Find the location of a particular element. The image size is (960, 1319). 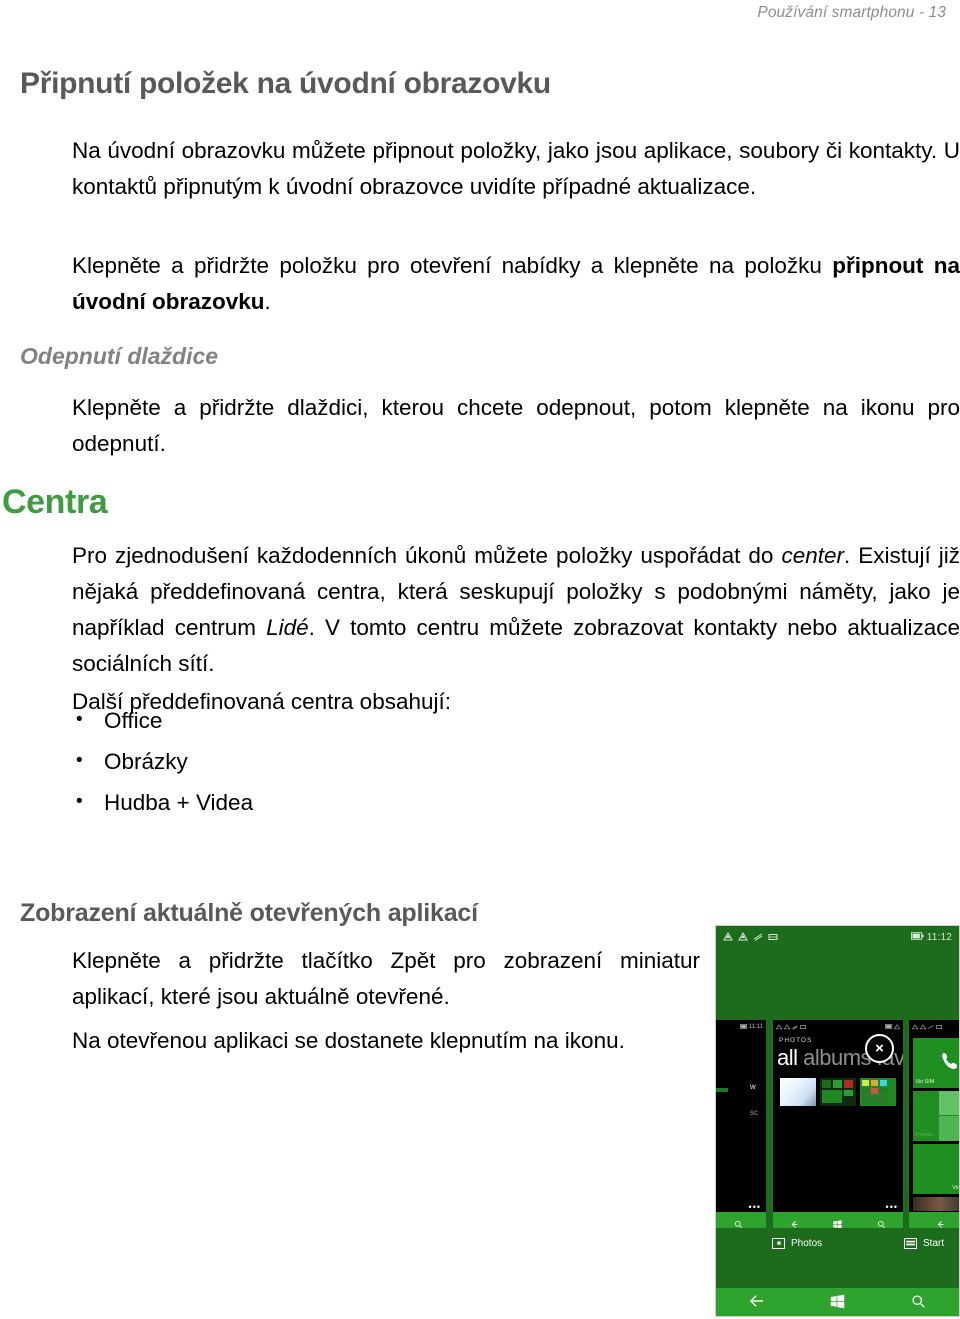

card-label-start: Start is located at coordinates (924, 1243).